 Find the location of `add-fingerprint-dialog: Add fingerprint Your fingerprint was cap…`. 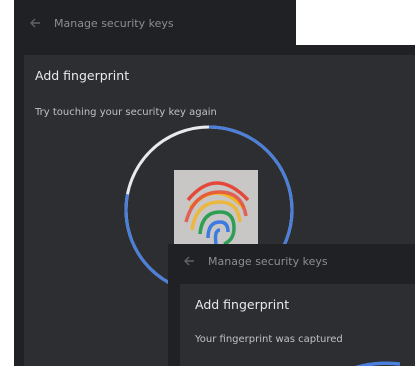

add-fingerprint-dialog: Add fingerprint Your fingerprint was cap… is located at coordinates (297, 325).